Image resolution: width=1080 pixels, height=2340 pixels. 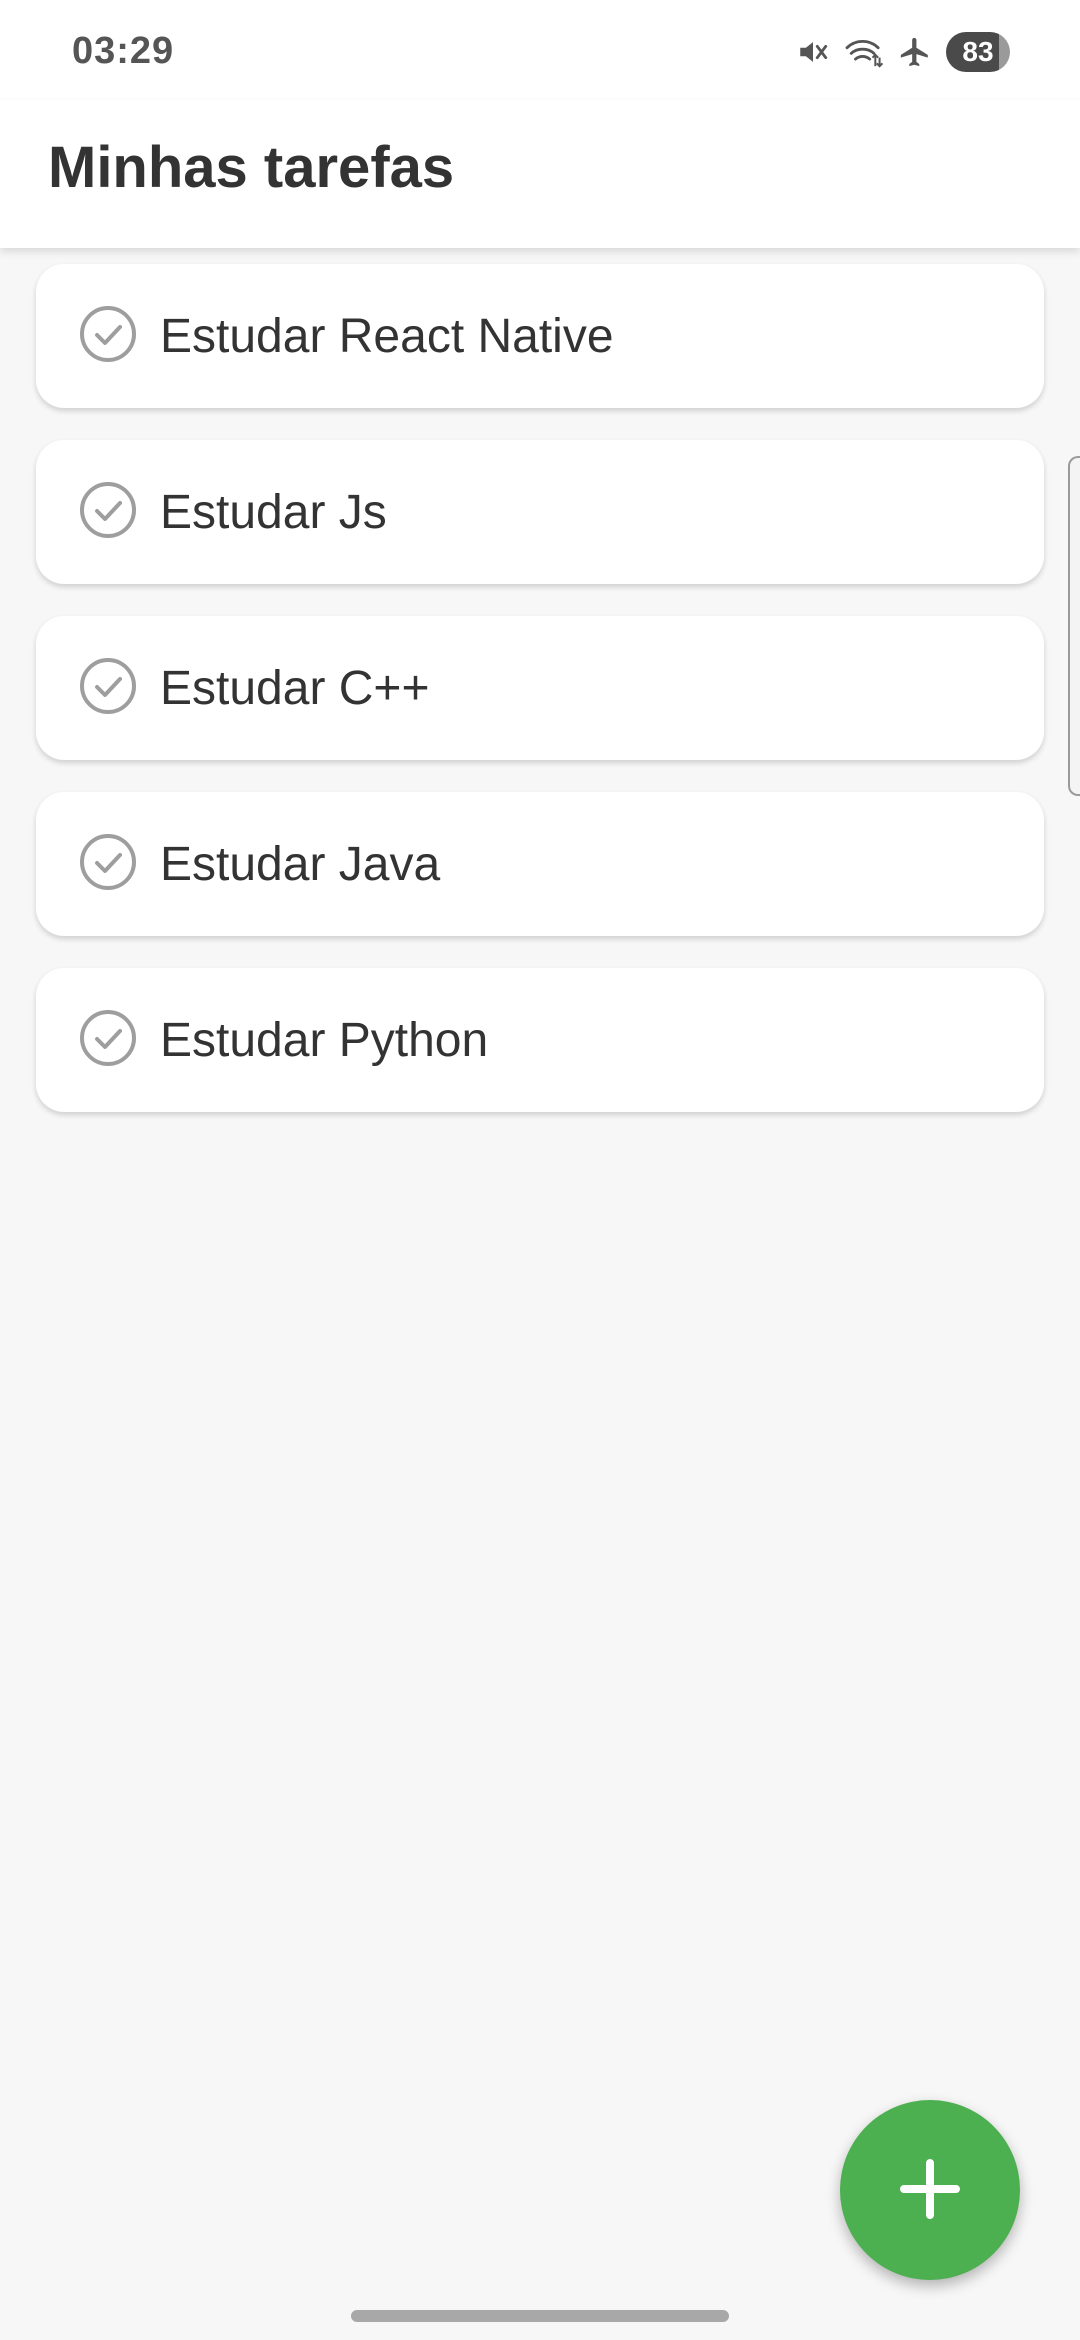 I want to click on airplane-icon, so click(x=915, y=52).